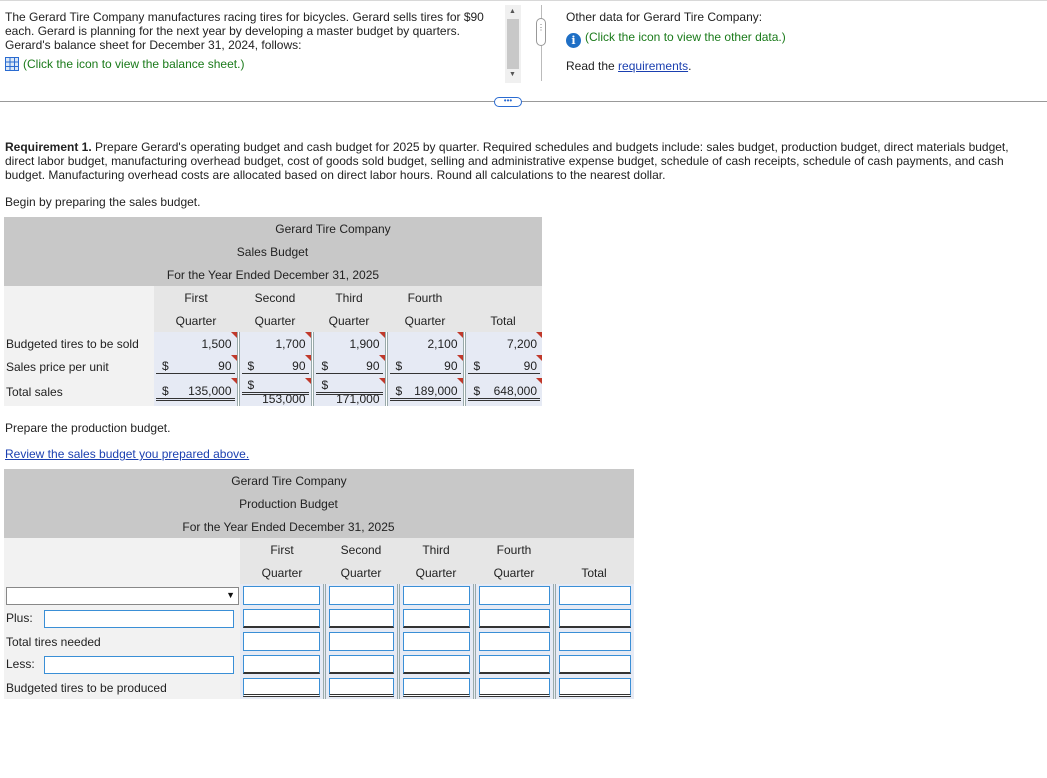 This screenshot has height=778, width=1047. What do you see at coordinates (282, 549) in the screenshot?
I see `production-col-head: First` at bounding box center [282, 549].